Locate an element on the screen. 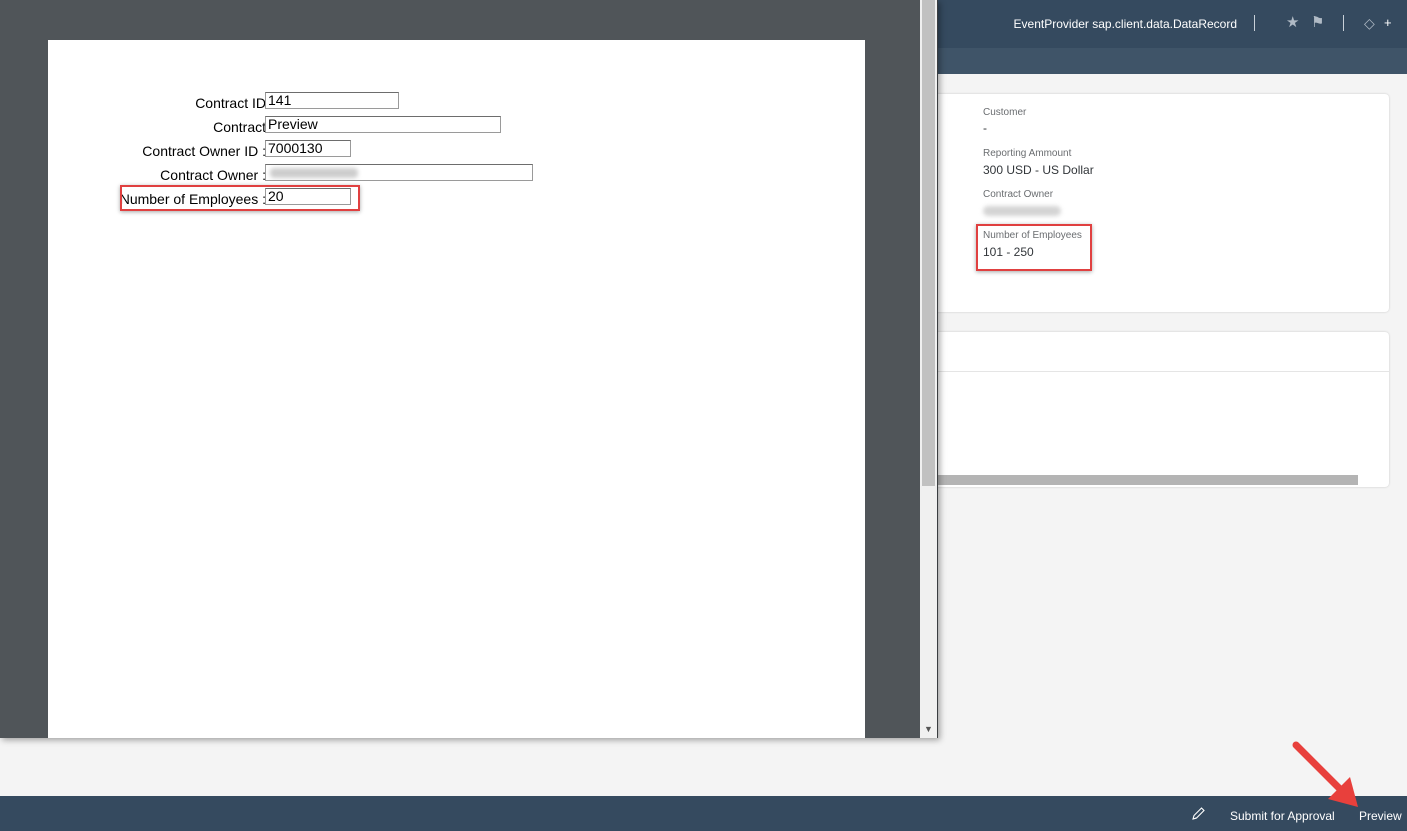 The height and width of the screenshot is (831, 1407). scroll-down-arrow-icon: ▼ is located at coordinates (928, 729).